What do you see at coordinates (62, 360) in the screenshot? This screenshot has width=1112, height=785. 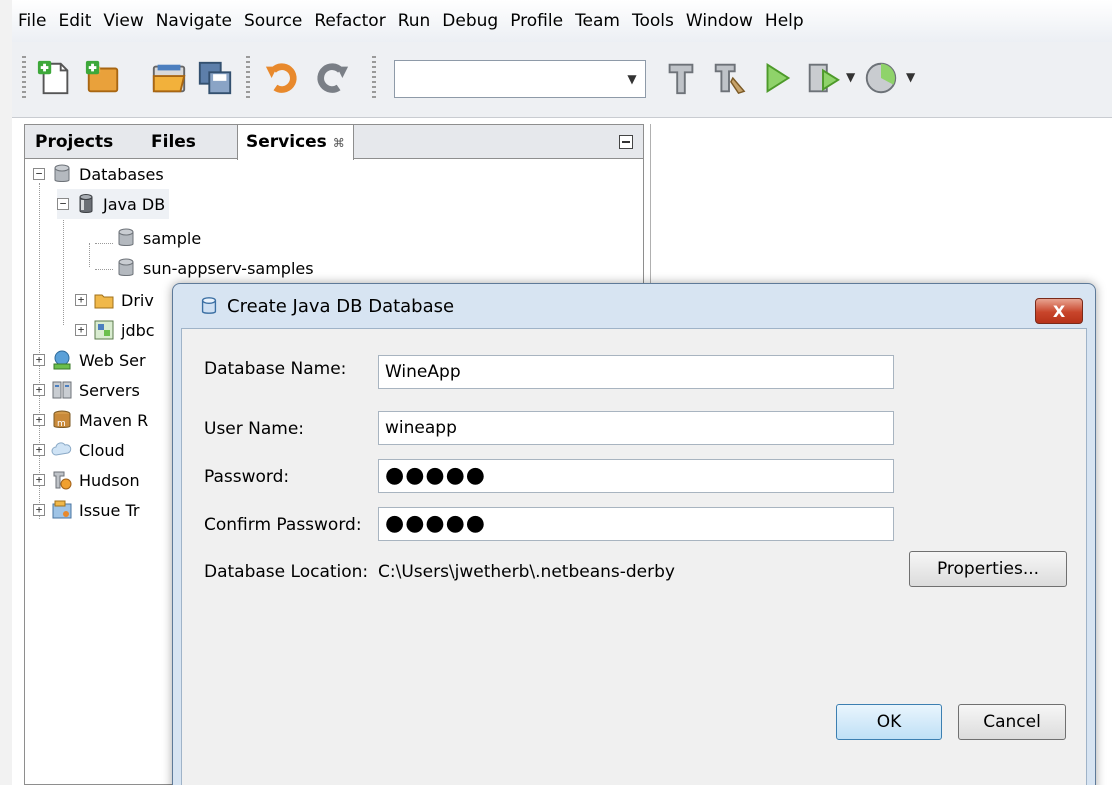 I see `web-services-icon` at bounding box center [62, 360].